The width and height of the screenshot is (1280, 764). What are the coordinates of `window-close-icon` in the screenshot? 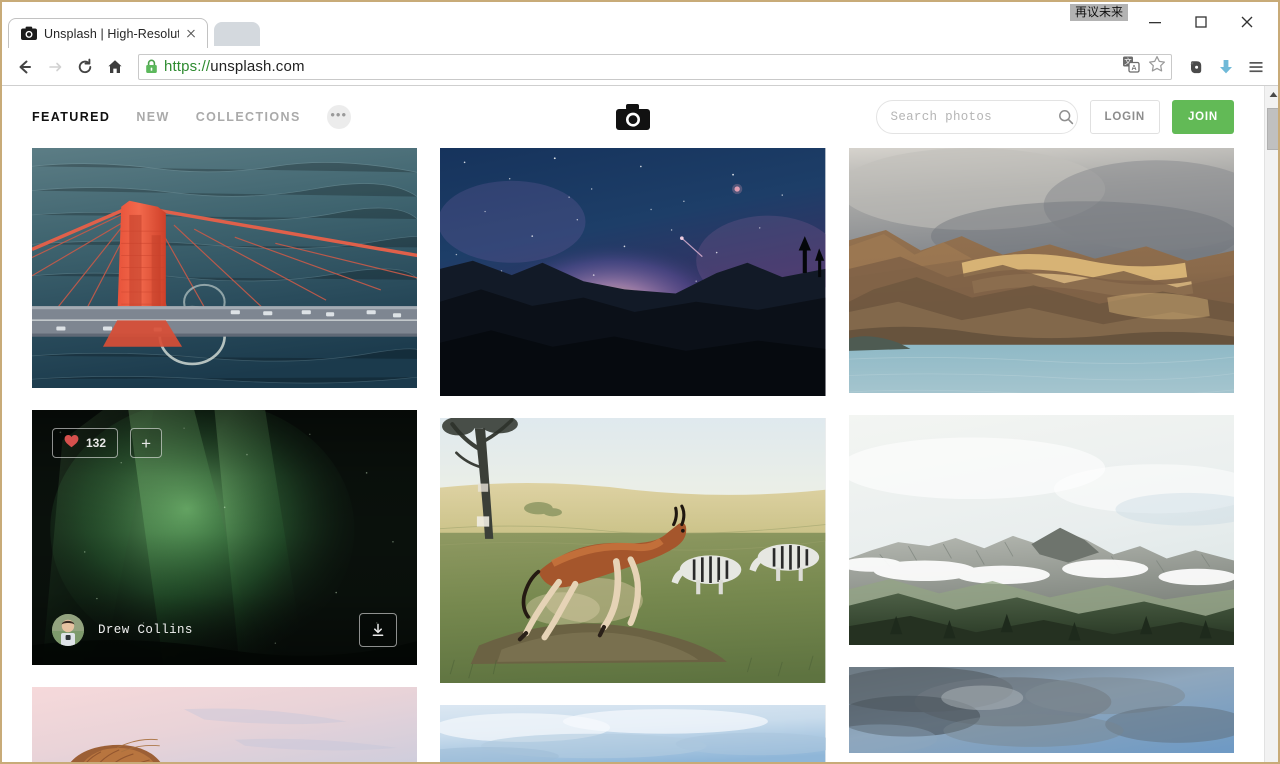 It's located at (1247, 22).